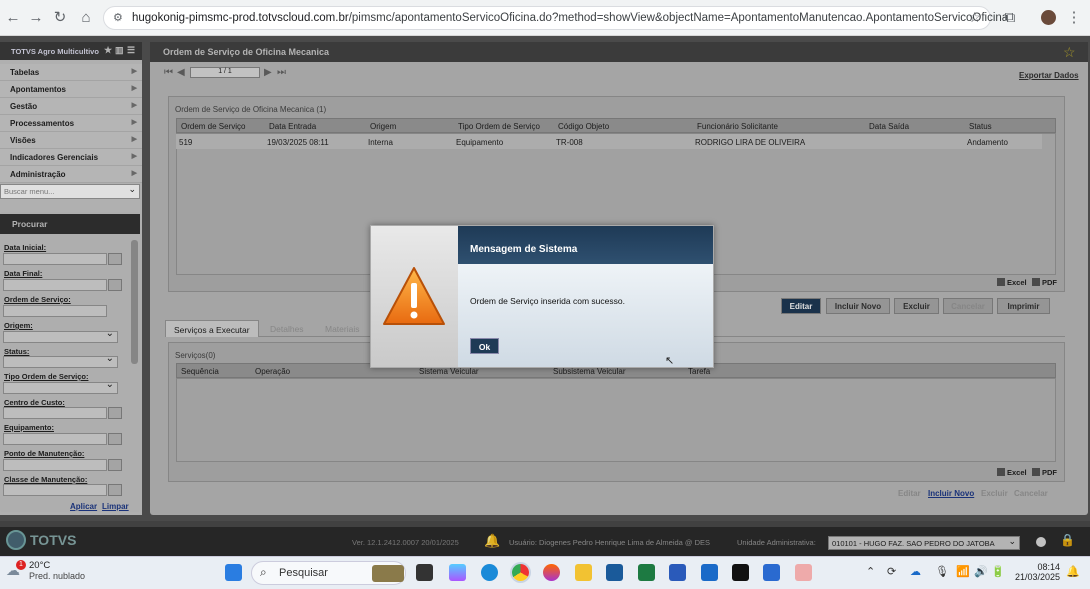  Describe the element at coordinates (891, 571) in the screenshot. I see `sync-icon: ⟳` at that location.